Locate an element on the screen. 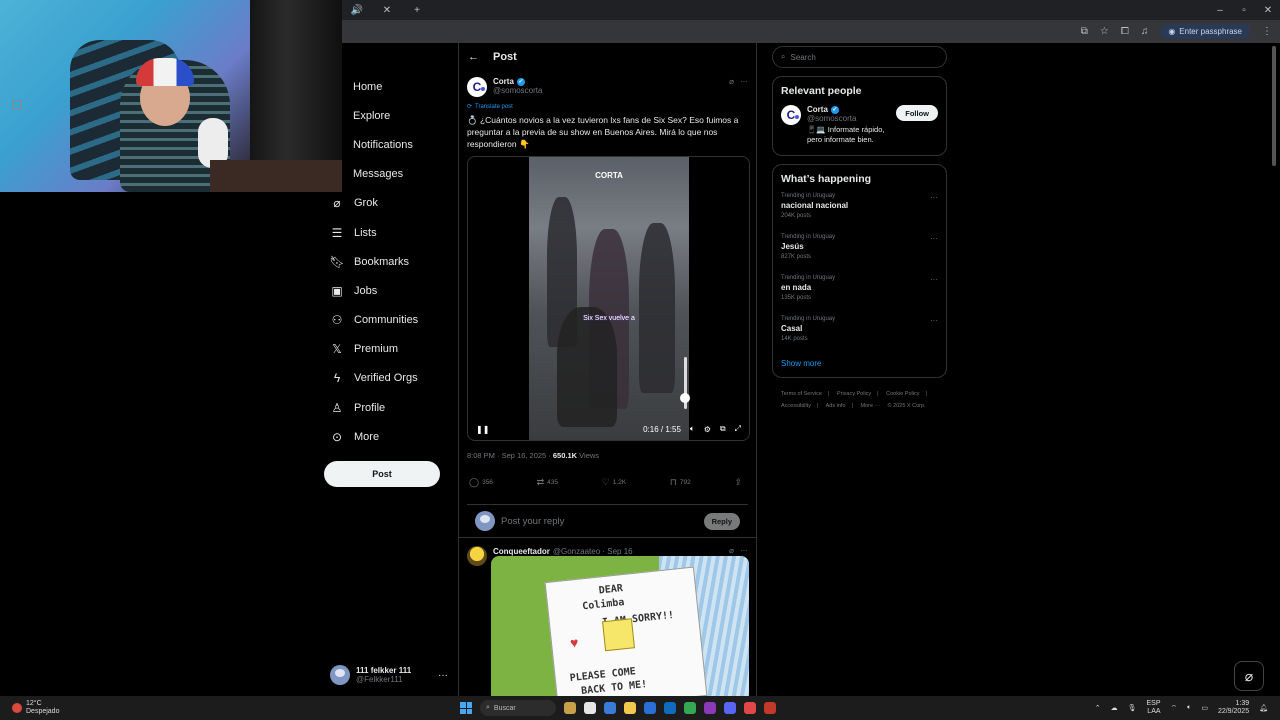 The image size is (1280, 720). back-arrow-icon: ← is located at coordinates (473, 57).